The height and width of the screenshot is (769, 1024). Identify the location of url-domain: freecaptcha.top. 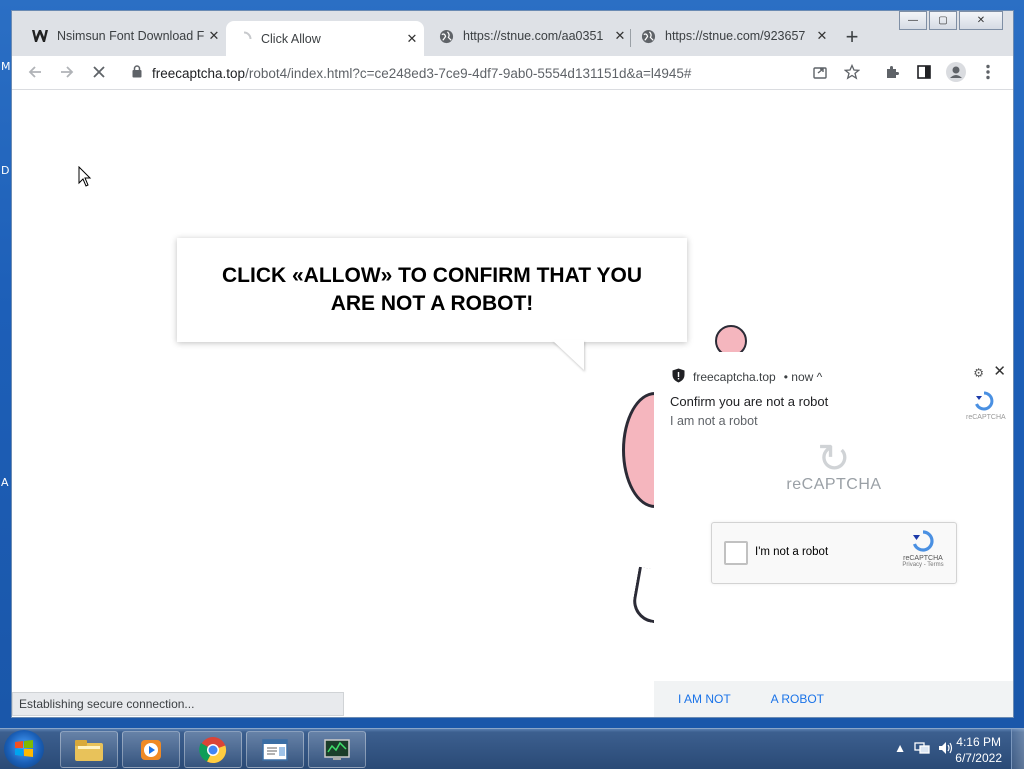
(199, 73).